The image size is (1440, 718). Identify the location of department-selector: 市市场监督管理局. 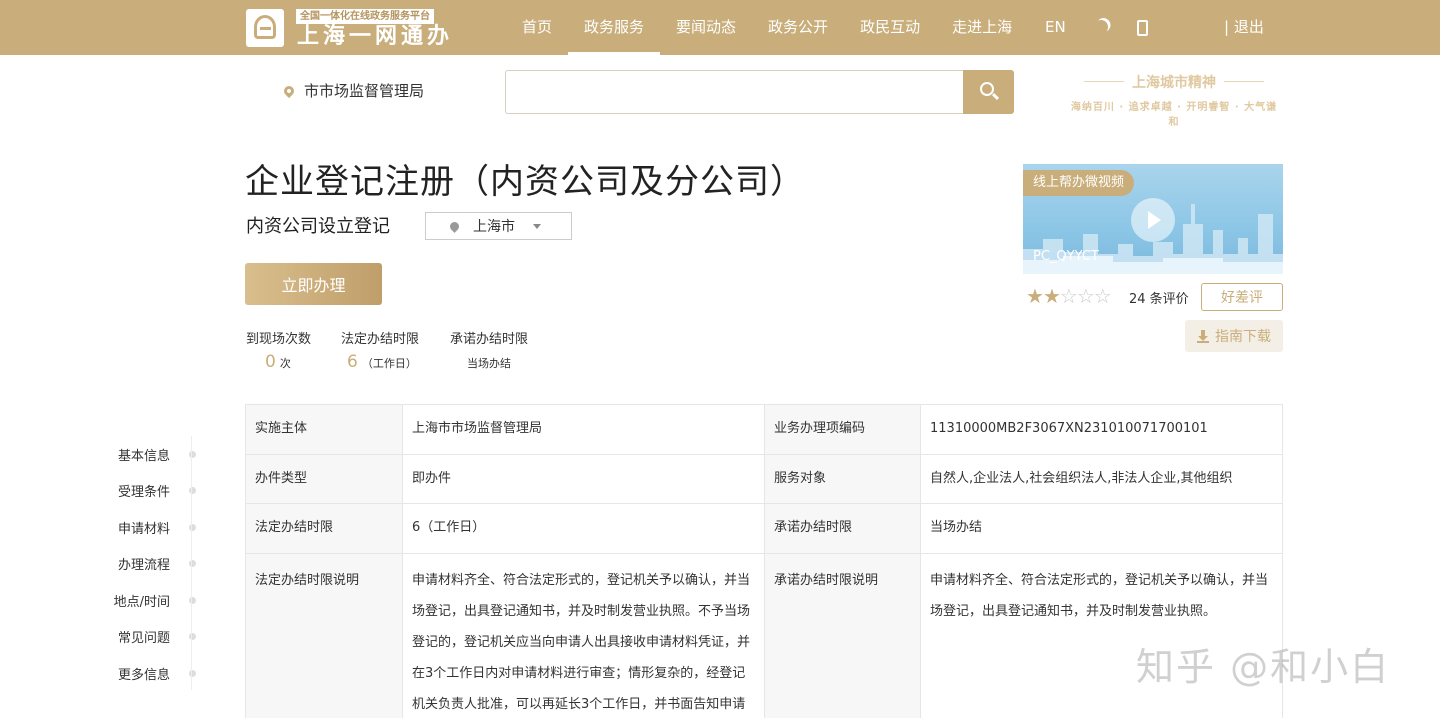
(353, 90).